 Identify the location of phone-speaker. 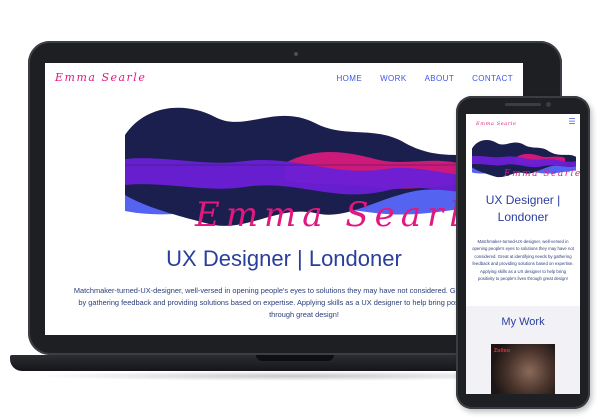
(523, 104).